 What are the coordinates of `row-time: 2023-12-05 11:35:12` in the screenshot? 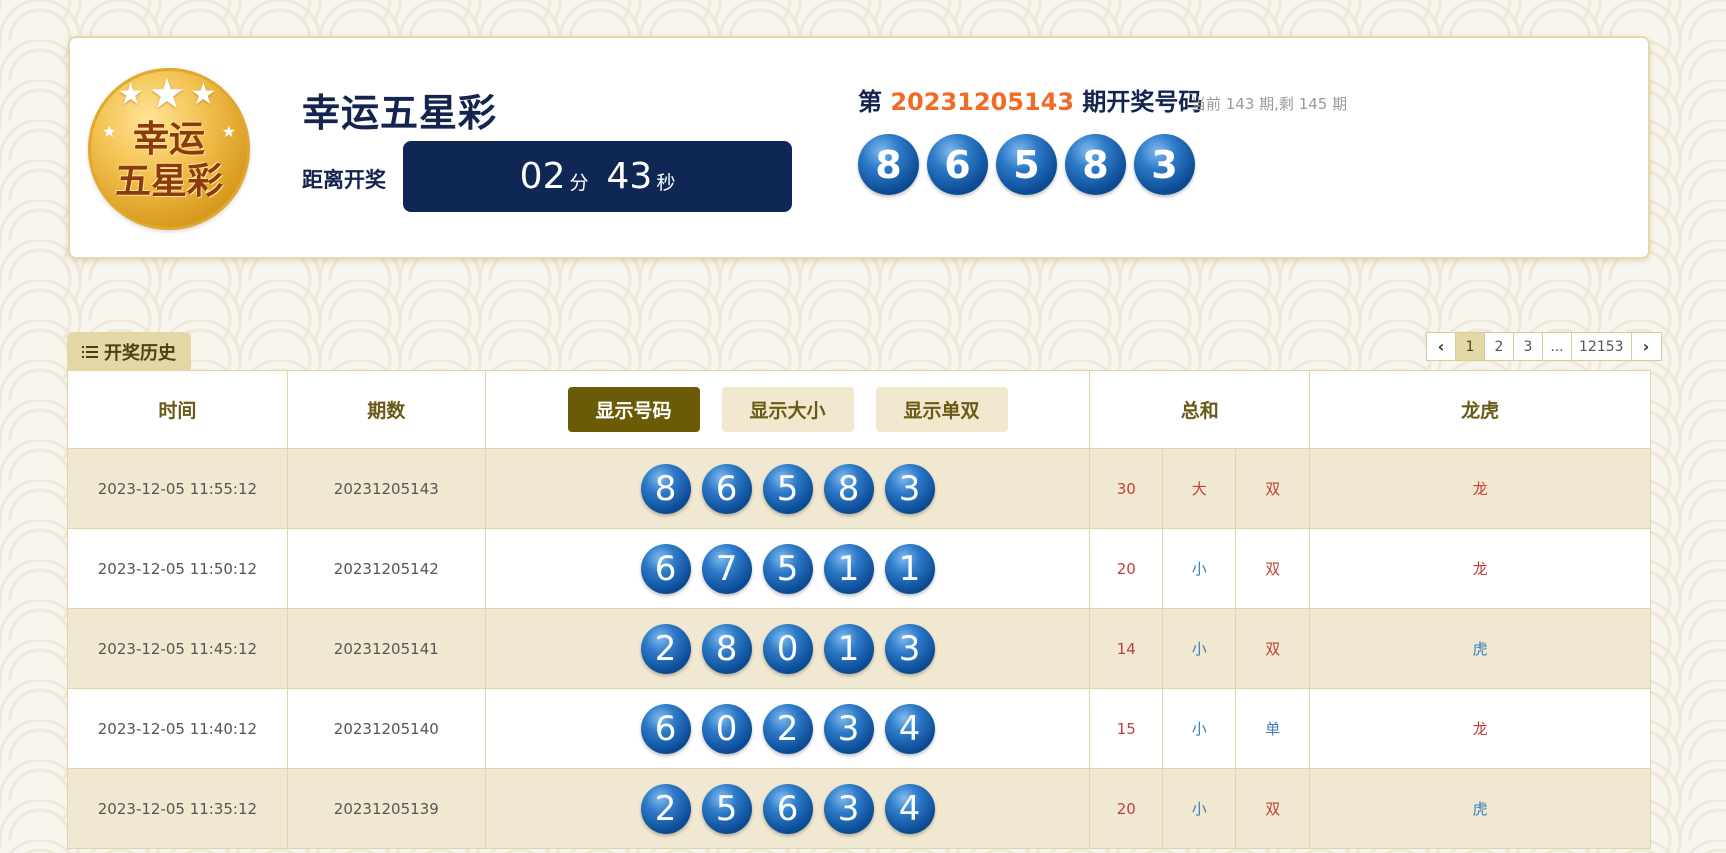 It's located at (178, 809).